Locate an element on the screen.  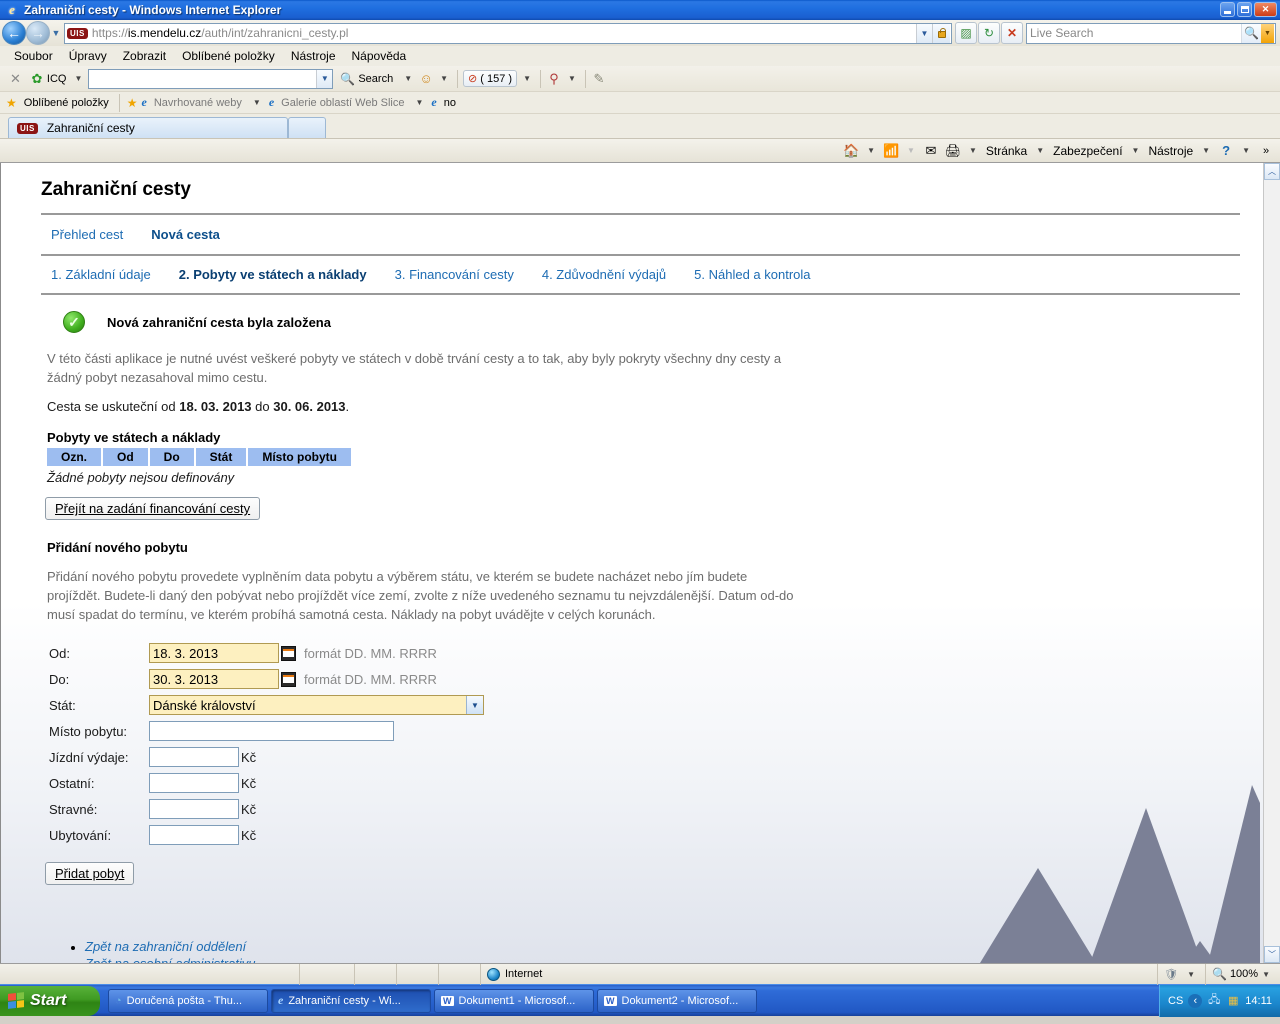
mail-icon: ✉ is located at coordinates (931, 151).